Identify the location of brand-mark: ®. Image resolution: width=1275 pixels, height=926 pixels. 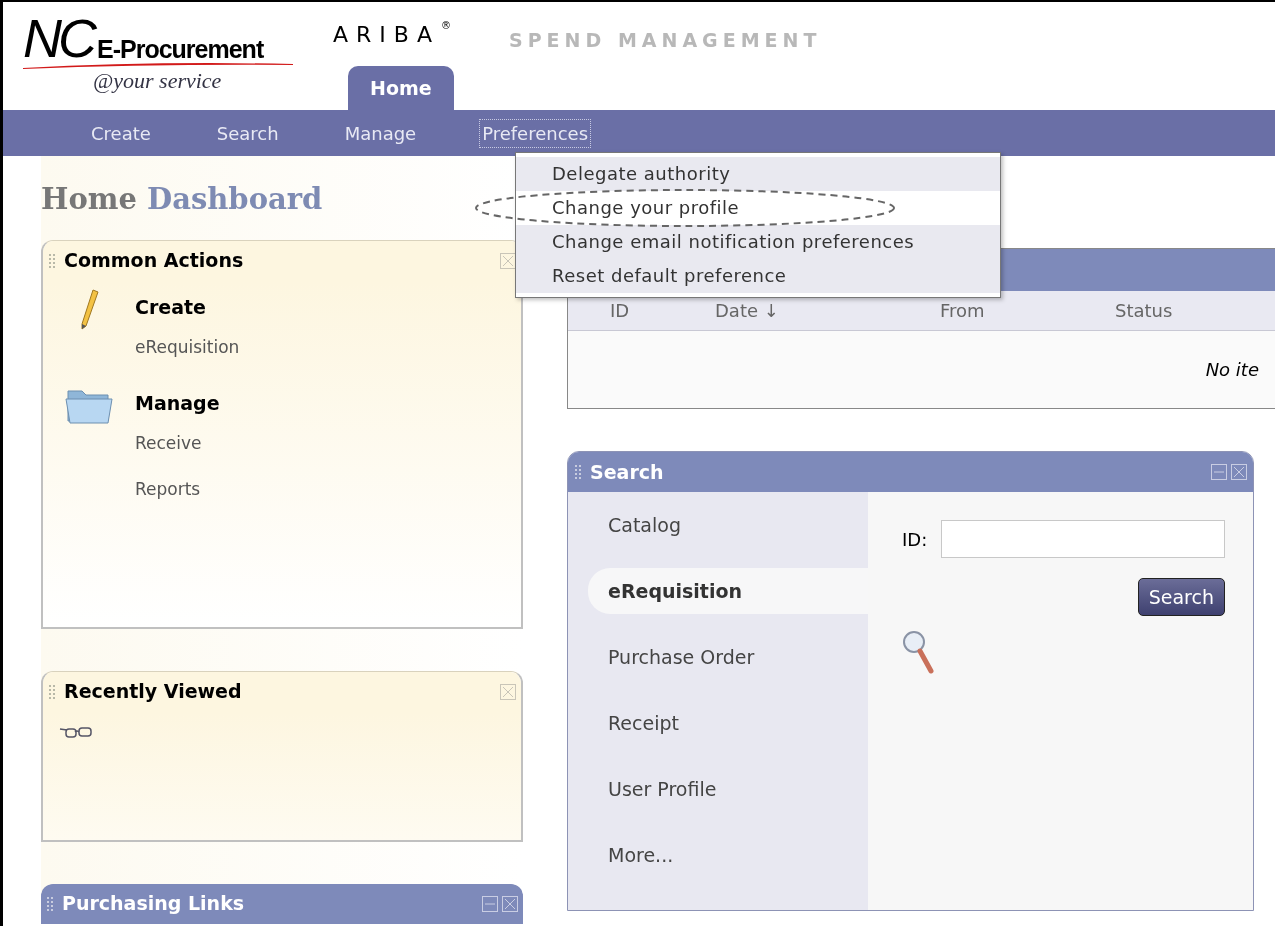
(445, 26).